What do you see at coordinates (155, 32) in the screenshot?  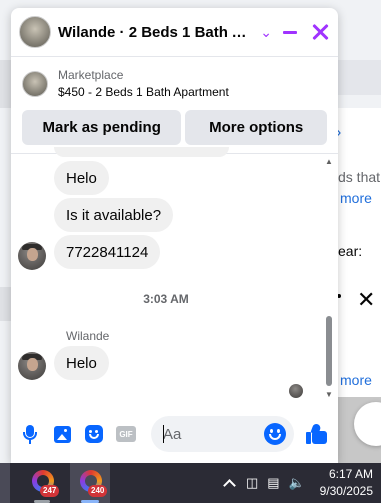 I see `chat-title: Wilande · 2 Beds 1 Bath Apartment` at bounding box center [155, 32].